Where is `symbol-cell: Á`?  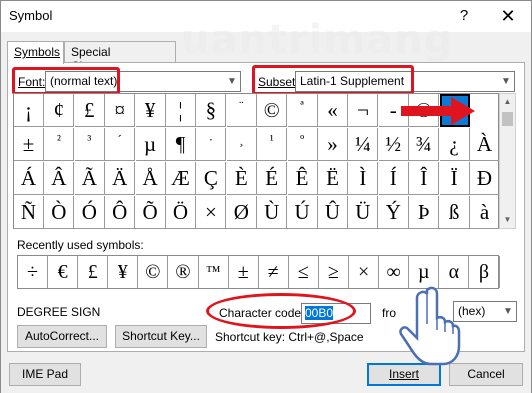 symbol-cell: Á is located at coordinates (29, 178).